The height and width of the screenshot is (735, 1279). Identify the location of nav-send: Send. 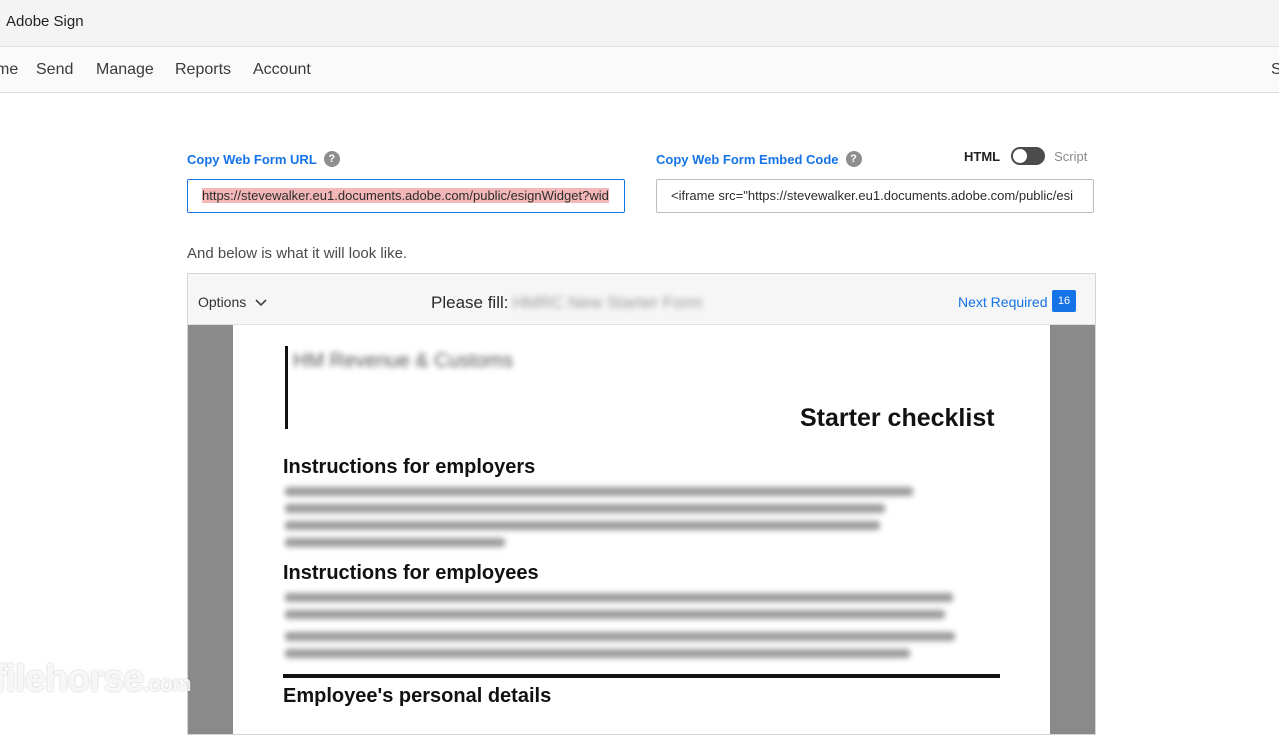
(54, 70).